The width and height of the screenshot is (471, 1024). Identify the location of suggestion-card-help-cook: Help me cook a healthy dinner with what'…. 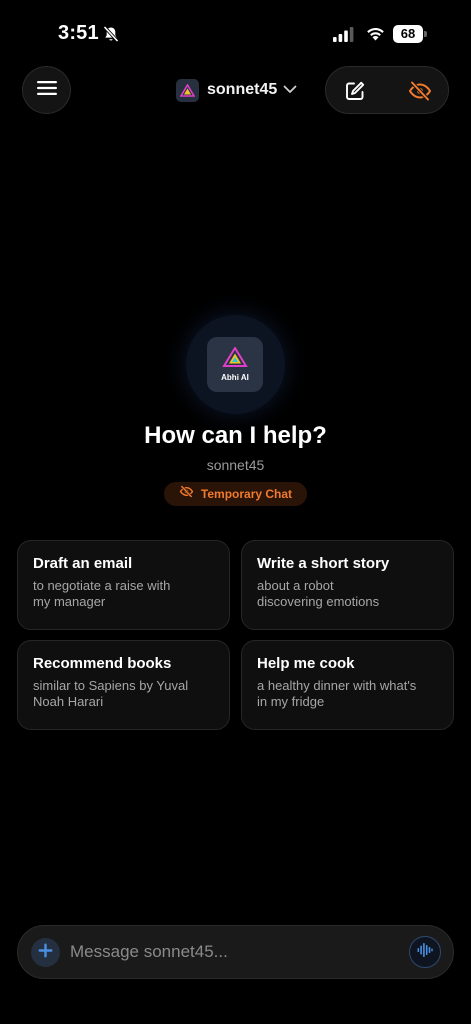
(347, 685).